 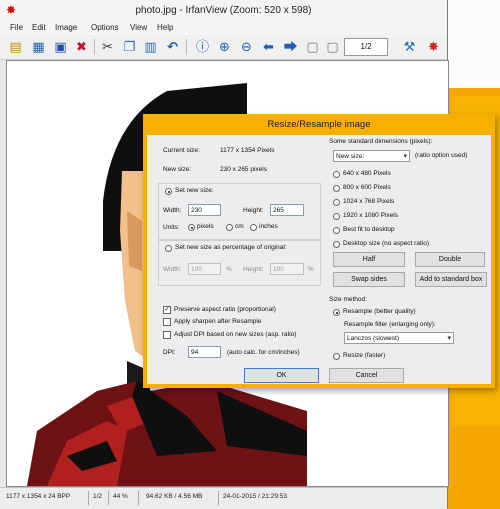 I want to click on save-icon: ▣, so click(x=60, y=46).